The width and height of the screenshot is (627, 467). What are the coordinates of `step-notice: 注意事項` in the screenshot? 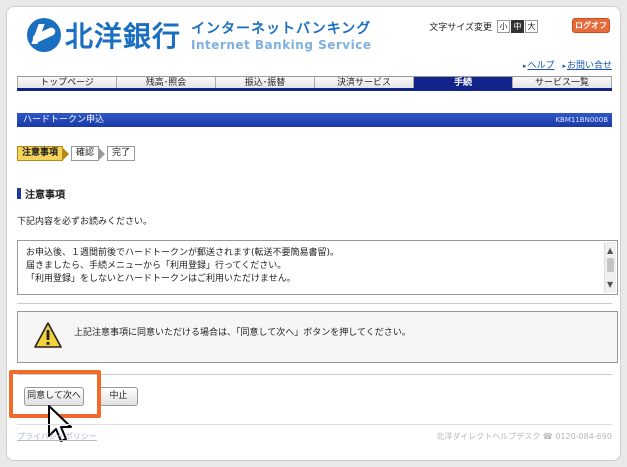 It's located at (43, 153).